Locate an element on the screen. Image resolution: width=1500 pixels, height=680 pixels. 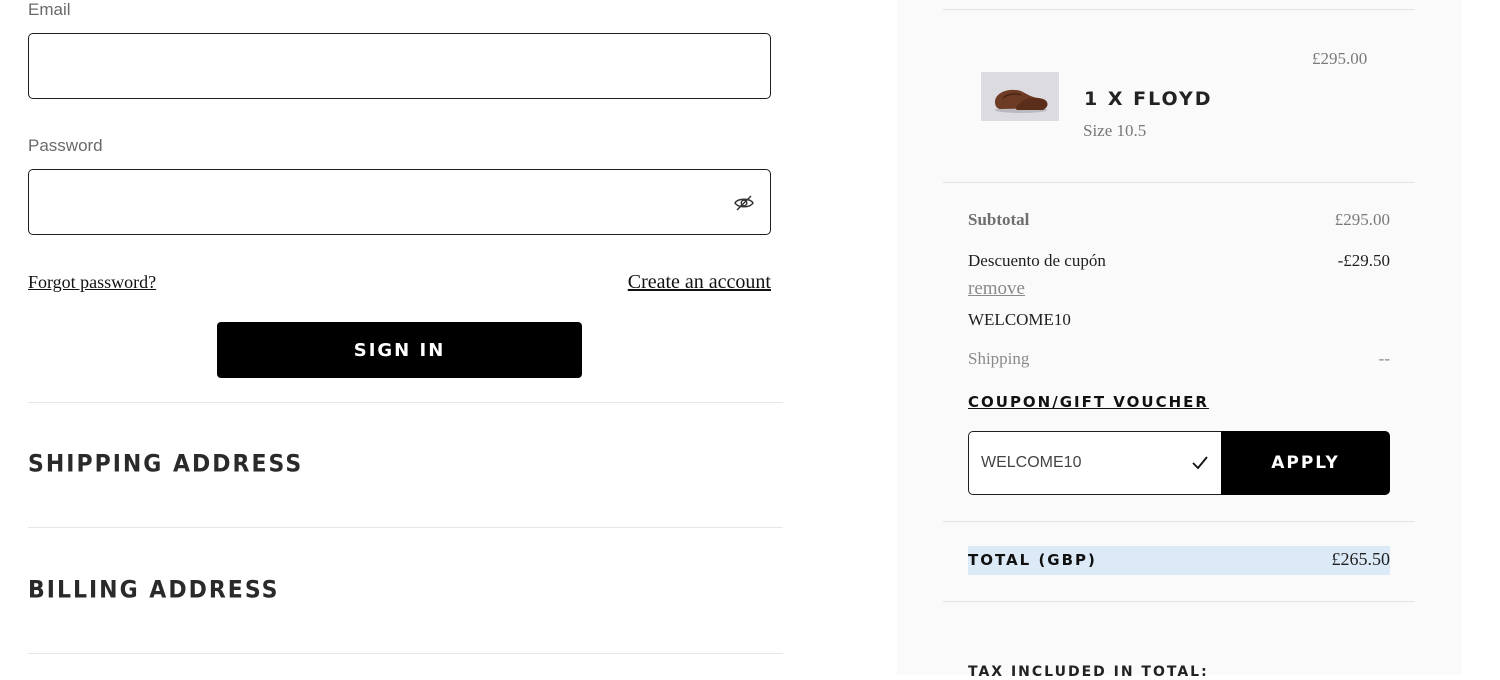
item-size: Size 10.5 is located at coordinates (1115, 130).